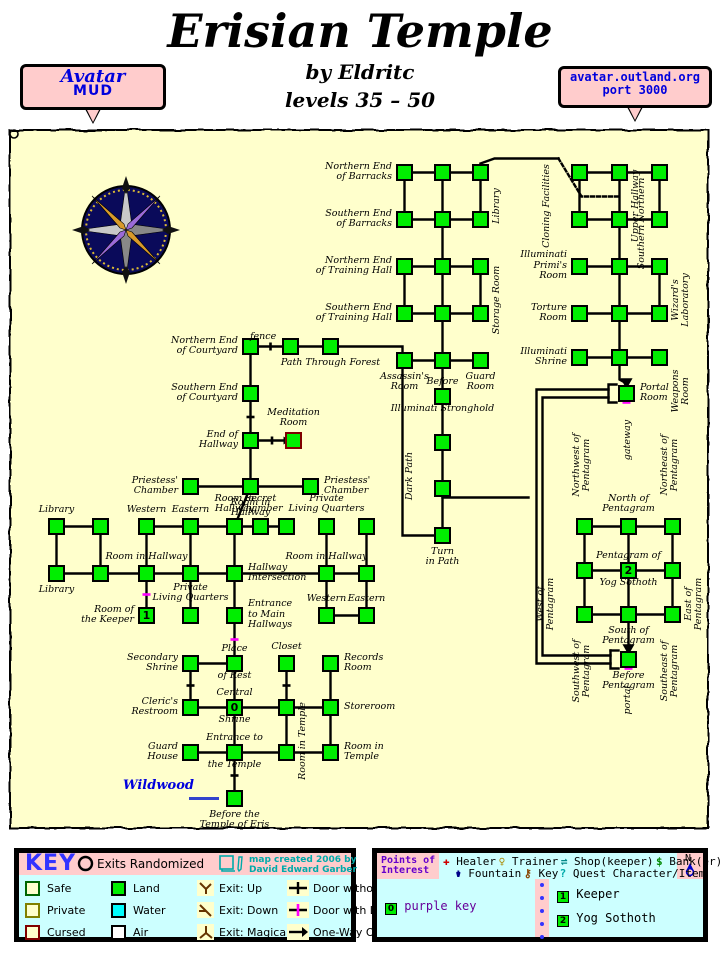 This screenshot has width=720, height=960. I want to click on room-western-end-of-barracks, so click(326, 615).